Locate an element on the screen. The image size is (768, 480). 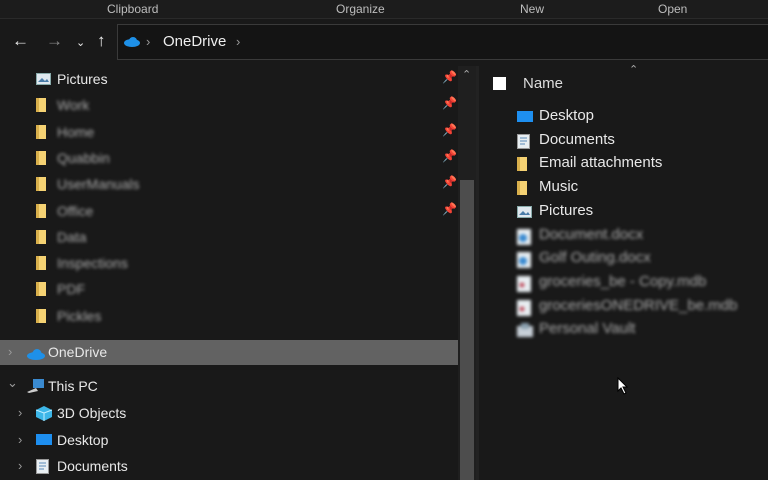
ribbon-group-organize: Organize is located at coordinates (360, 9).